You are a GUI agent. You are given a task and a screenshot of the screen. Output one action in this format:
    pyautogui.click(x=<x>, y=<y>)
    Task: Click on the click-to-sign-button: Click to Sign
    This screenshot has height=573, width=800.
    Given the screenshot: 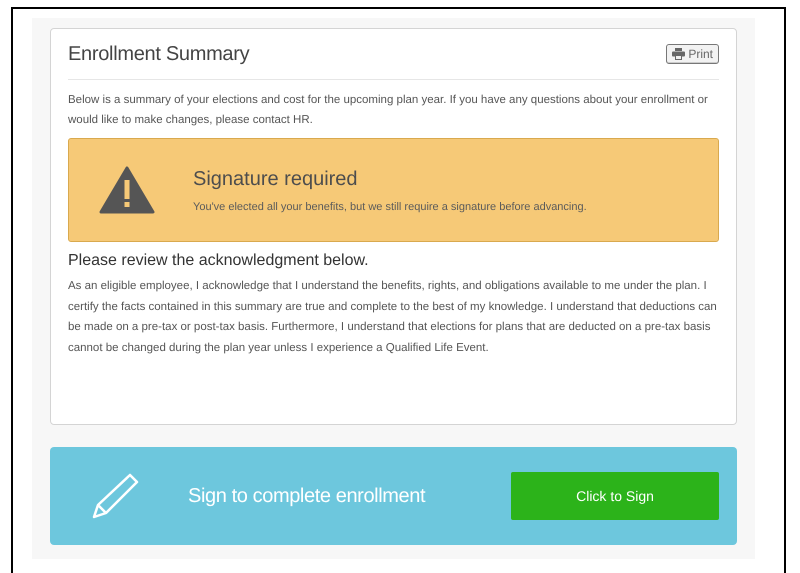 What is the action you would take?
    pyautogui.click(x=615, y=496)
    